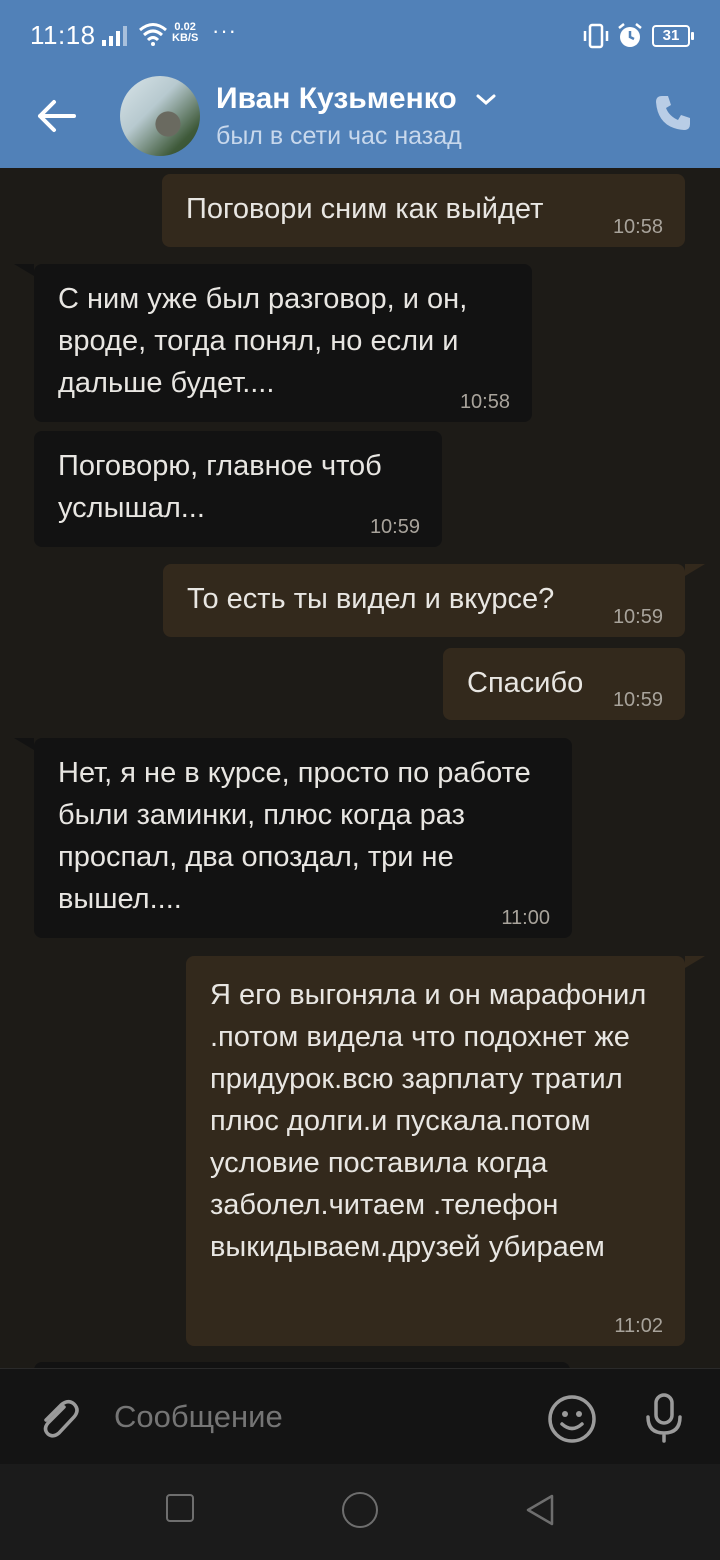 The height and width of the screenshot is (1560, 720). What do you see at coordinates (314, 1417) in the screenshot?
I see `message-input` at bounding box center [314, 1417].